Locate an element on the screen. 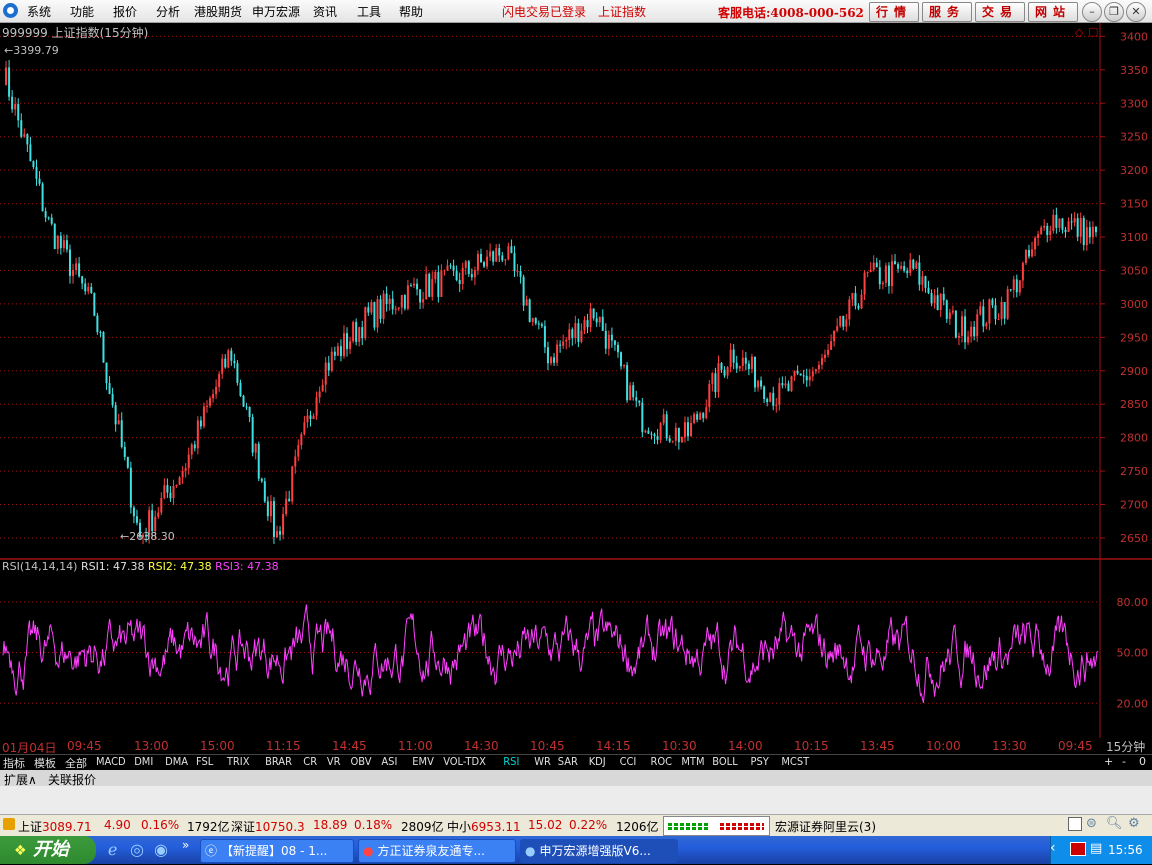 The width and height of the screenshot is (1152, 865). search-icon: 🔍︎ is located at coordinates (1114, 823).